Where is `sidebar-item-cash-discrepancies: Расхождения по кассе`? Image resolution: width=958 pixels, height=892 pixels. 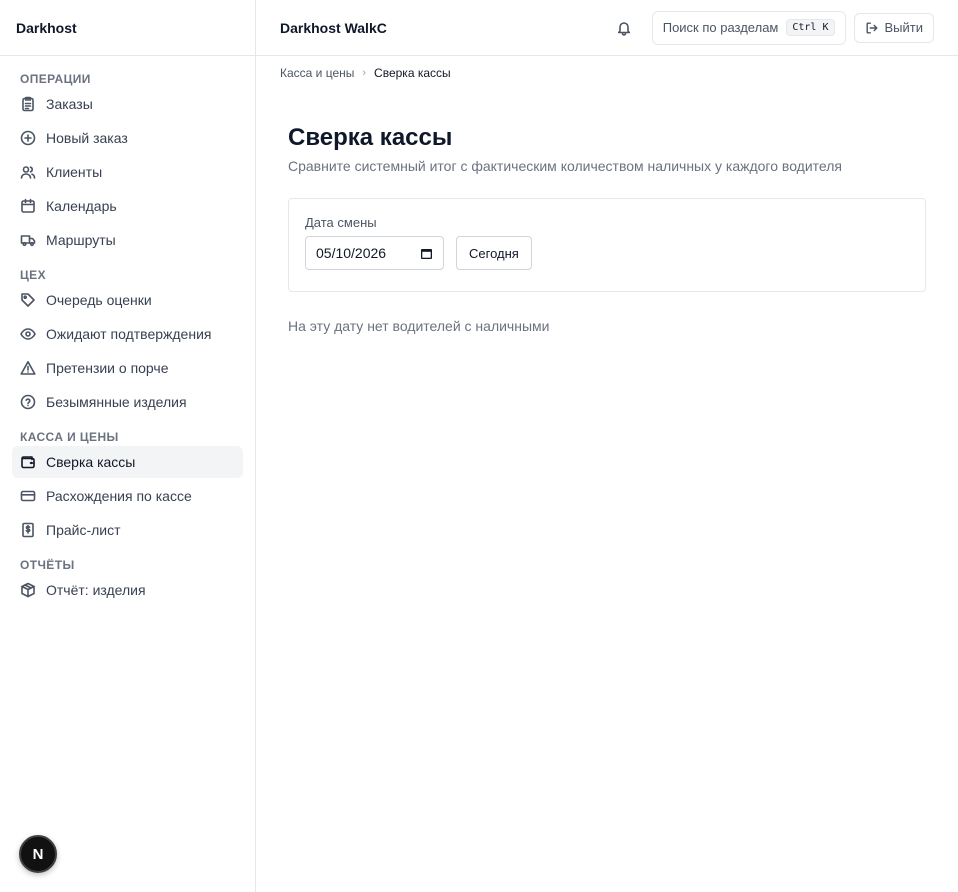
sidebar-item-cash-discrepancies: Расхождения по кассе is located at coordinates (127, 496).